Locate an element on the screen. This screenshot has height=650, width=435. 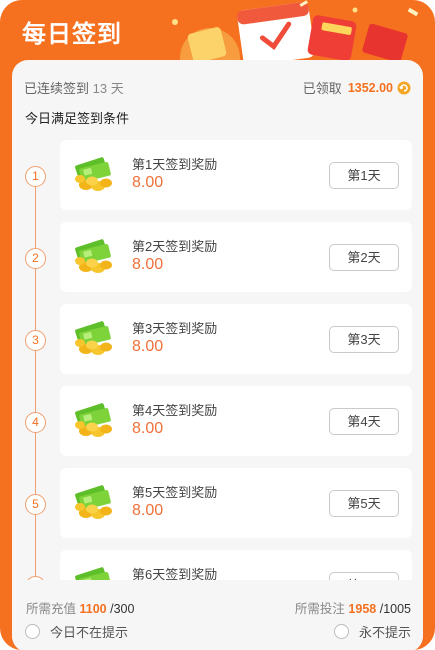
radio-today is located at coordinates (32, 631).